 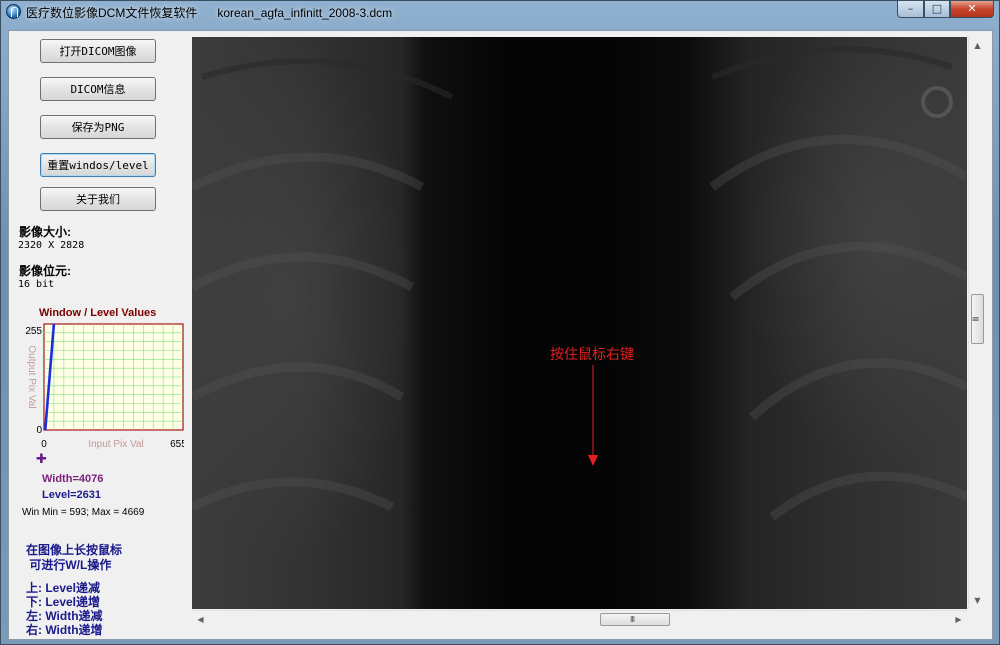 I want to click on reset-window-level-button: 重置windos/level, so click(x=98, y=165).